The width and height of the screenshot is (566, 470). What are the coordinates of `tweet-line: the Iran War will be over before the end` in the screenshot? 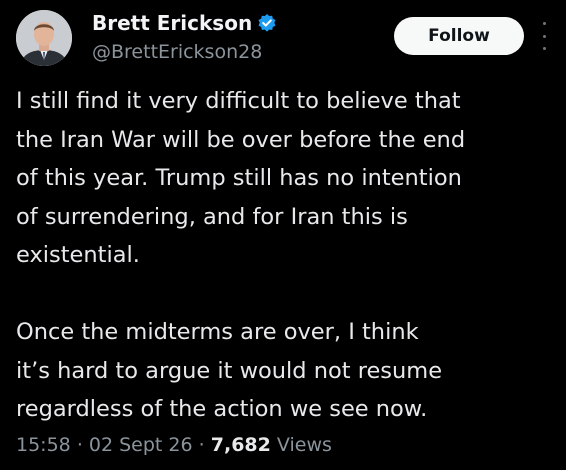 It's located at (241, 139).